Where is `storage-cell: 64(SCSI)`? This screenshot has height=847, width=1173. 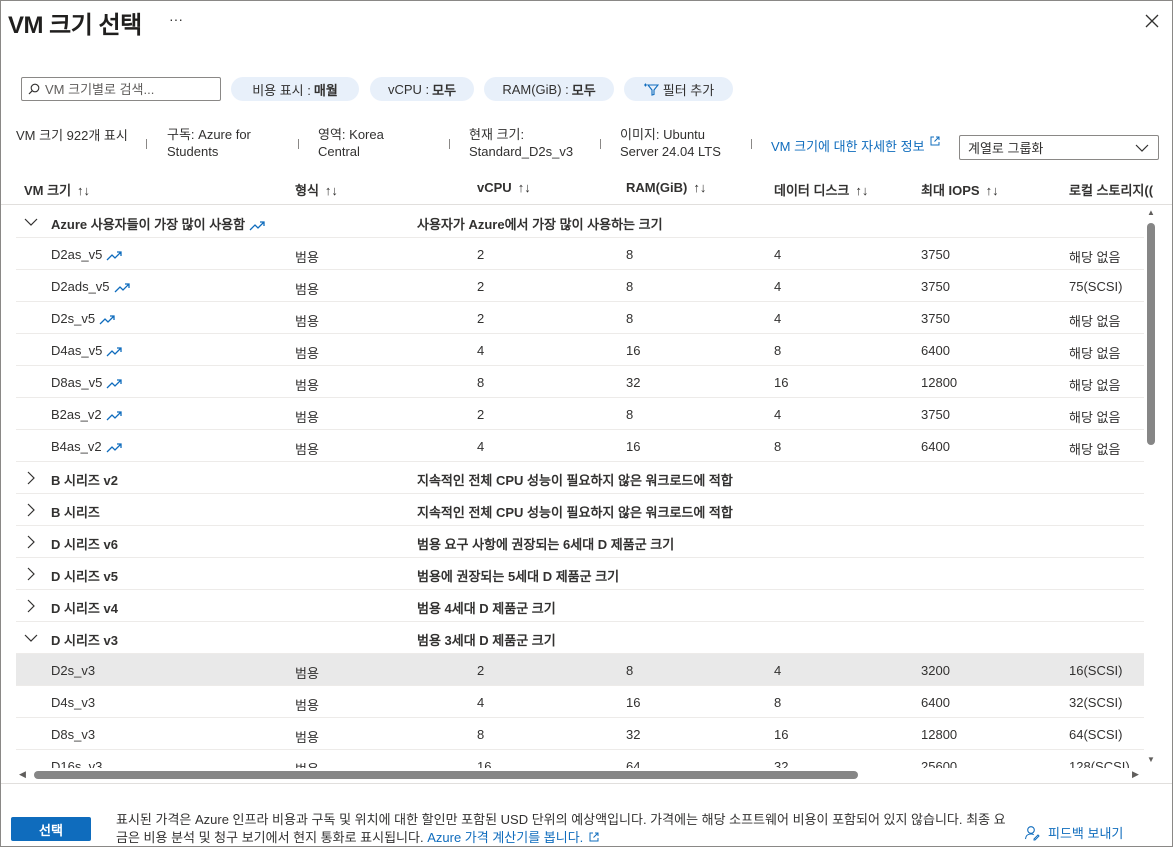 storage-cell: 64(SCSI) is located at coordinates (1096, 734).